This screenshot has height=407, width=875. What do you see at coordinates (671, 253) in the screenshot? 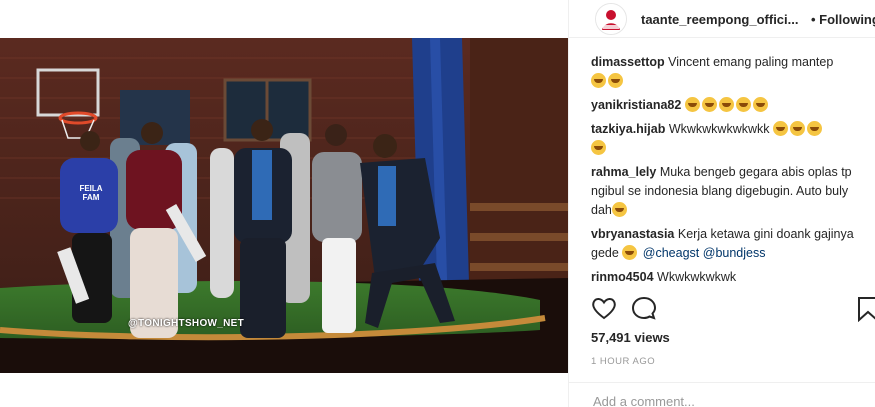
I see `mention-link: @cheagst` at bounding box center [671, 253].